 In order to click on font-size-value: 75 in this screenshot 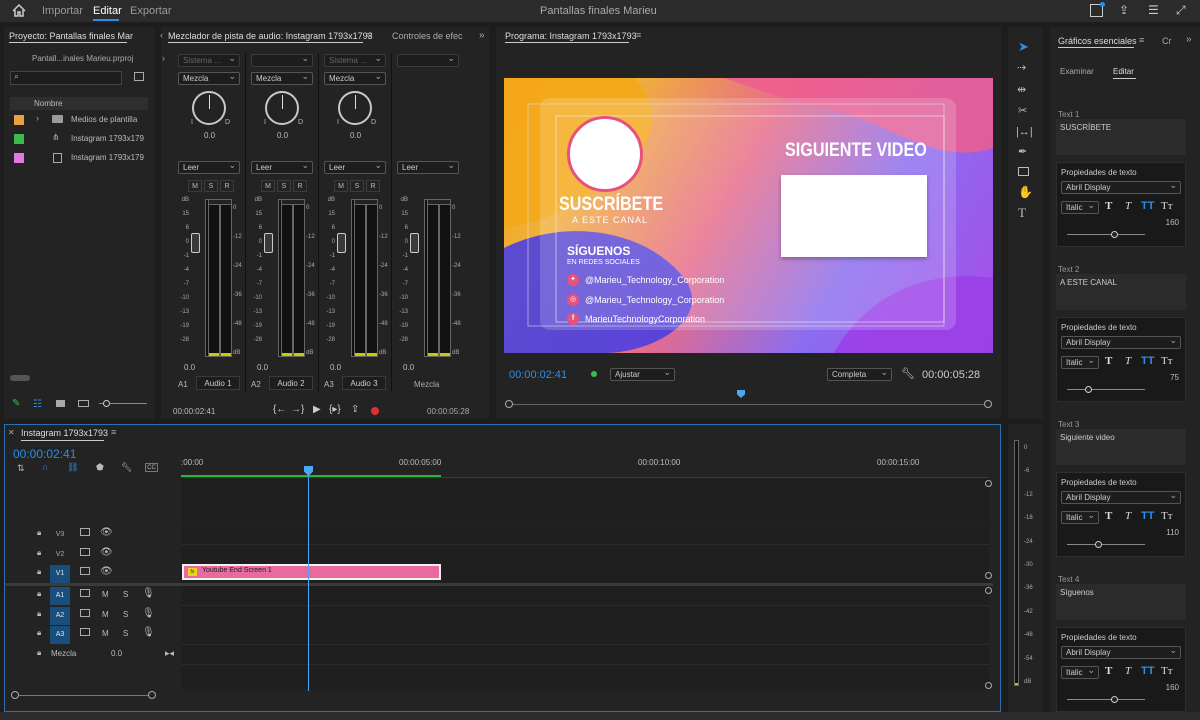, I will do `click(1174, 377)`.